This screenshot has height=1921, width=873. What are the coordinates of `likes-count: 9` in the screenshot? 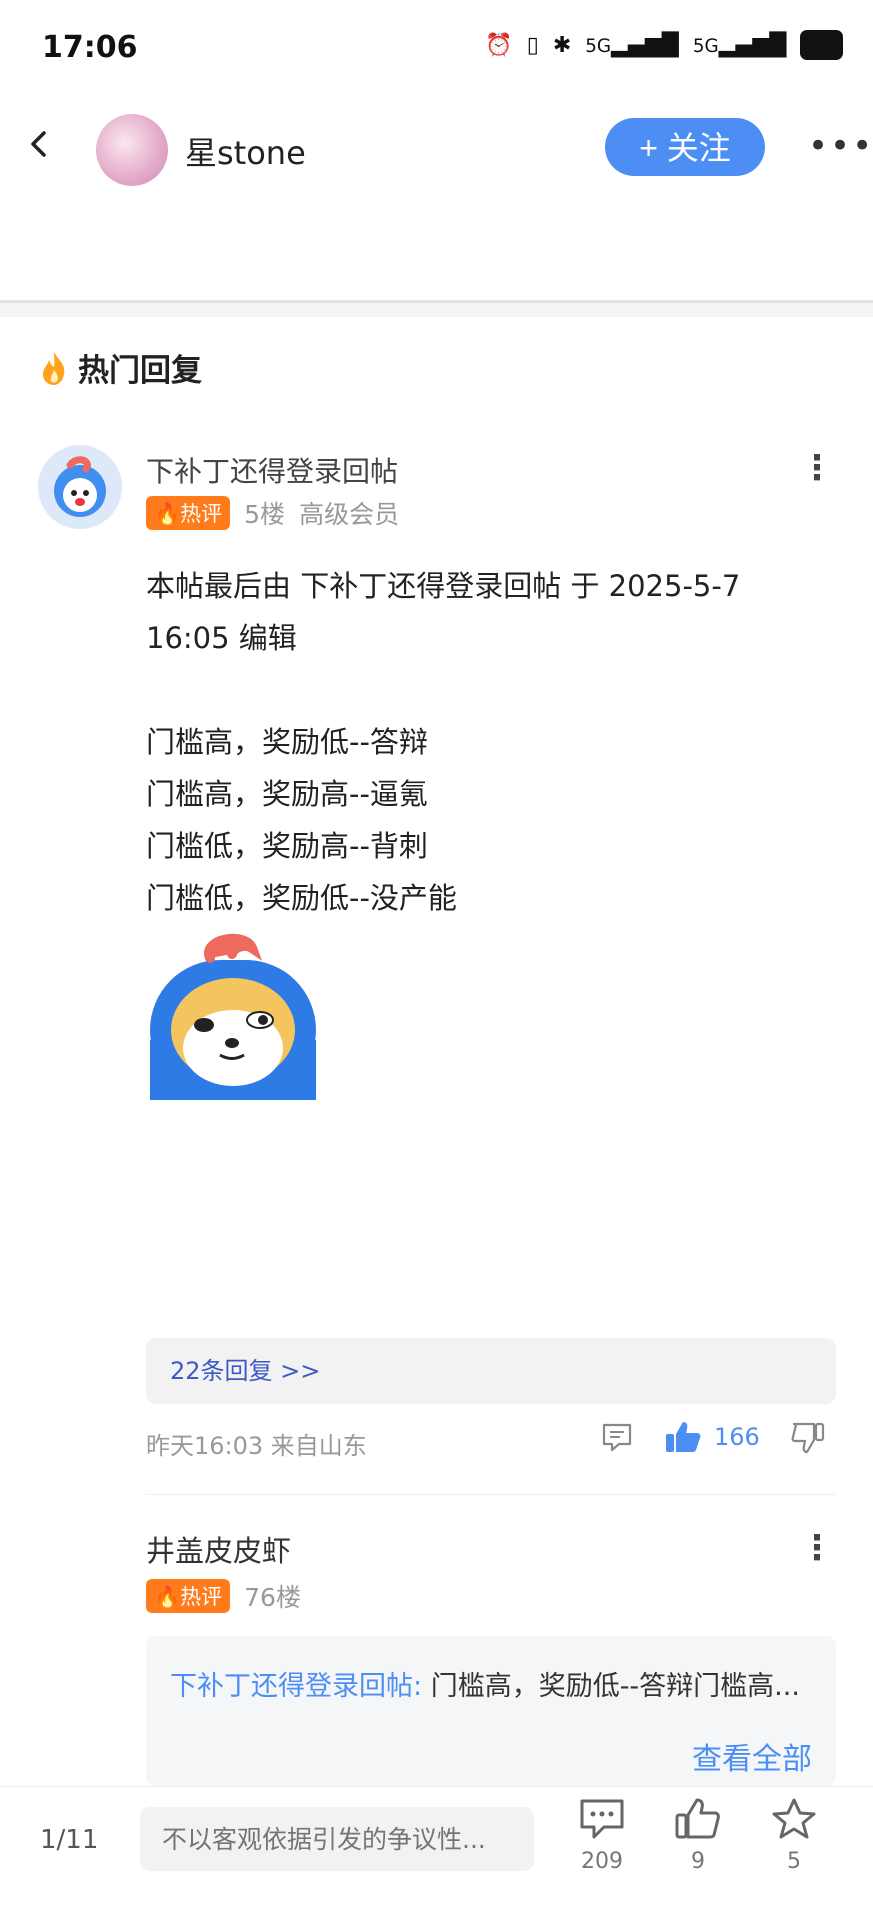 It's located at (698, 1861).